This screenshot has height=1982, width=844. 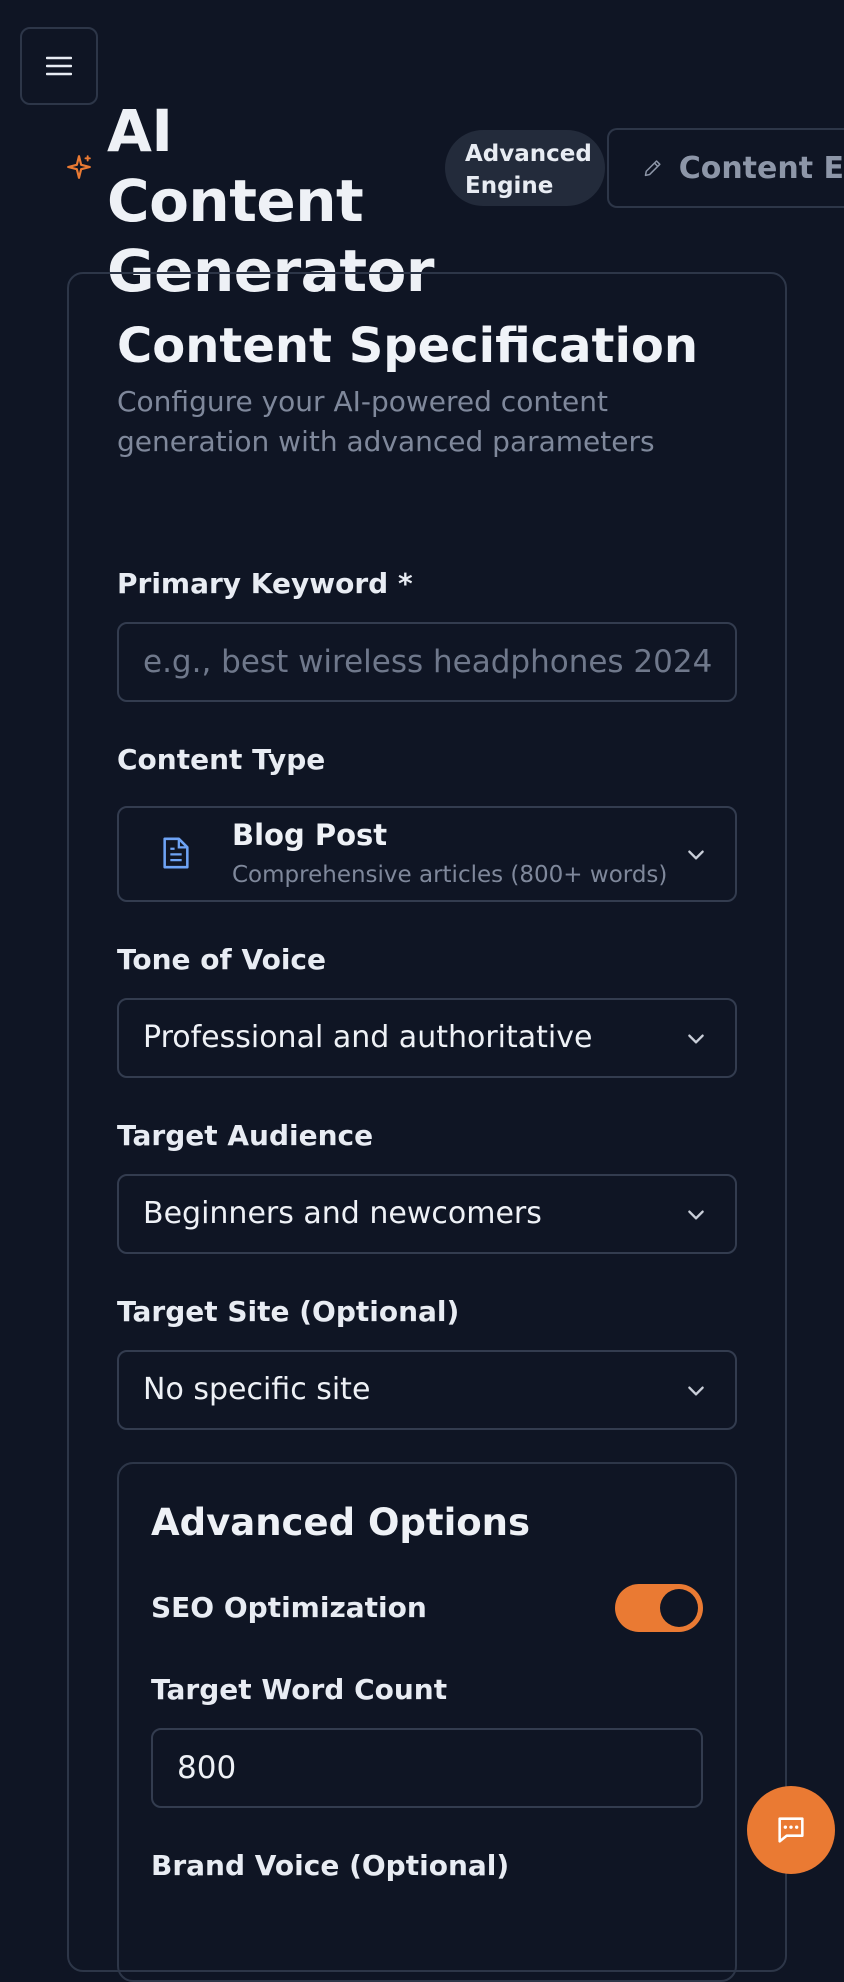 I want to click on menu-button, so click(x=59, y=66).